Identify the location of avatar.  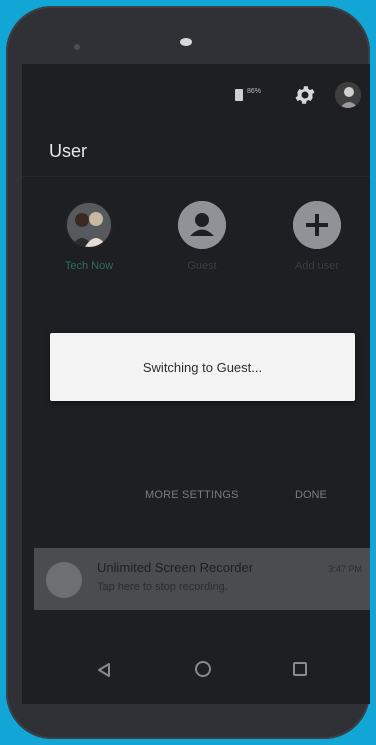
(348, 95).